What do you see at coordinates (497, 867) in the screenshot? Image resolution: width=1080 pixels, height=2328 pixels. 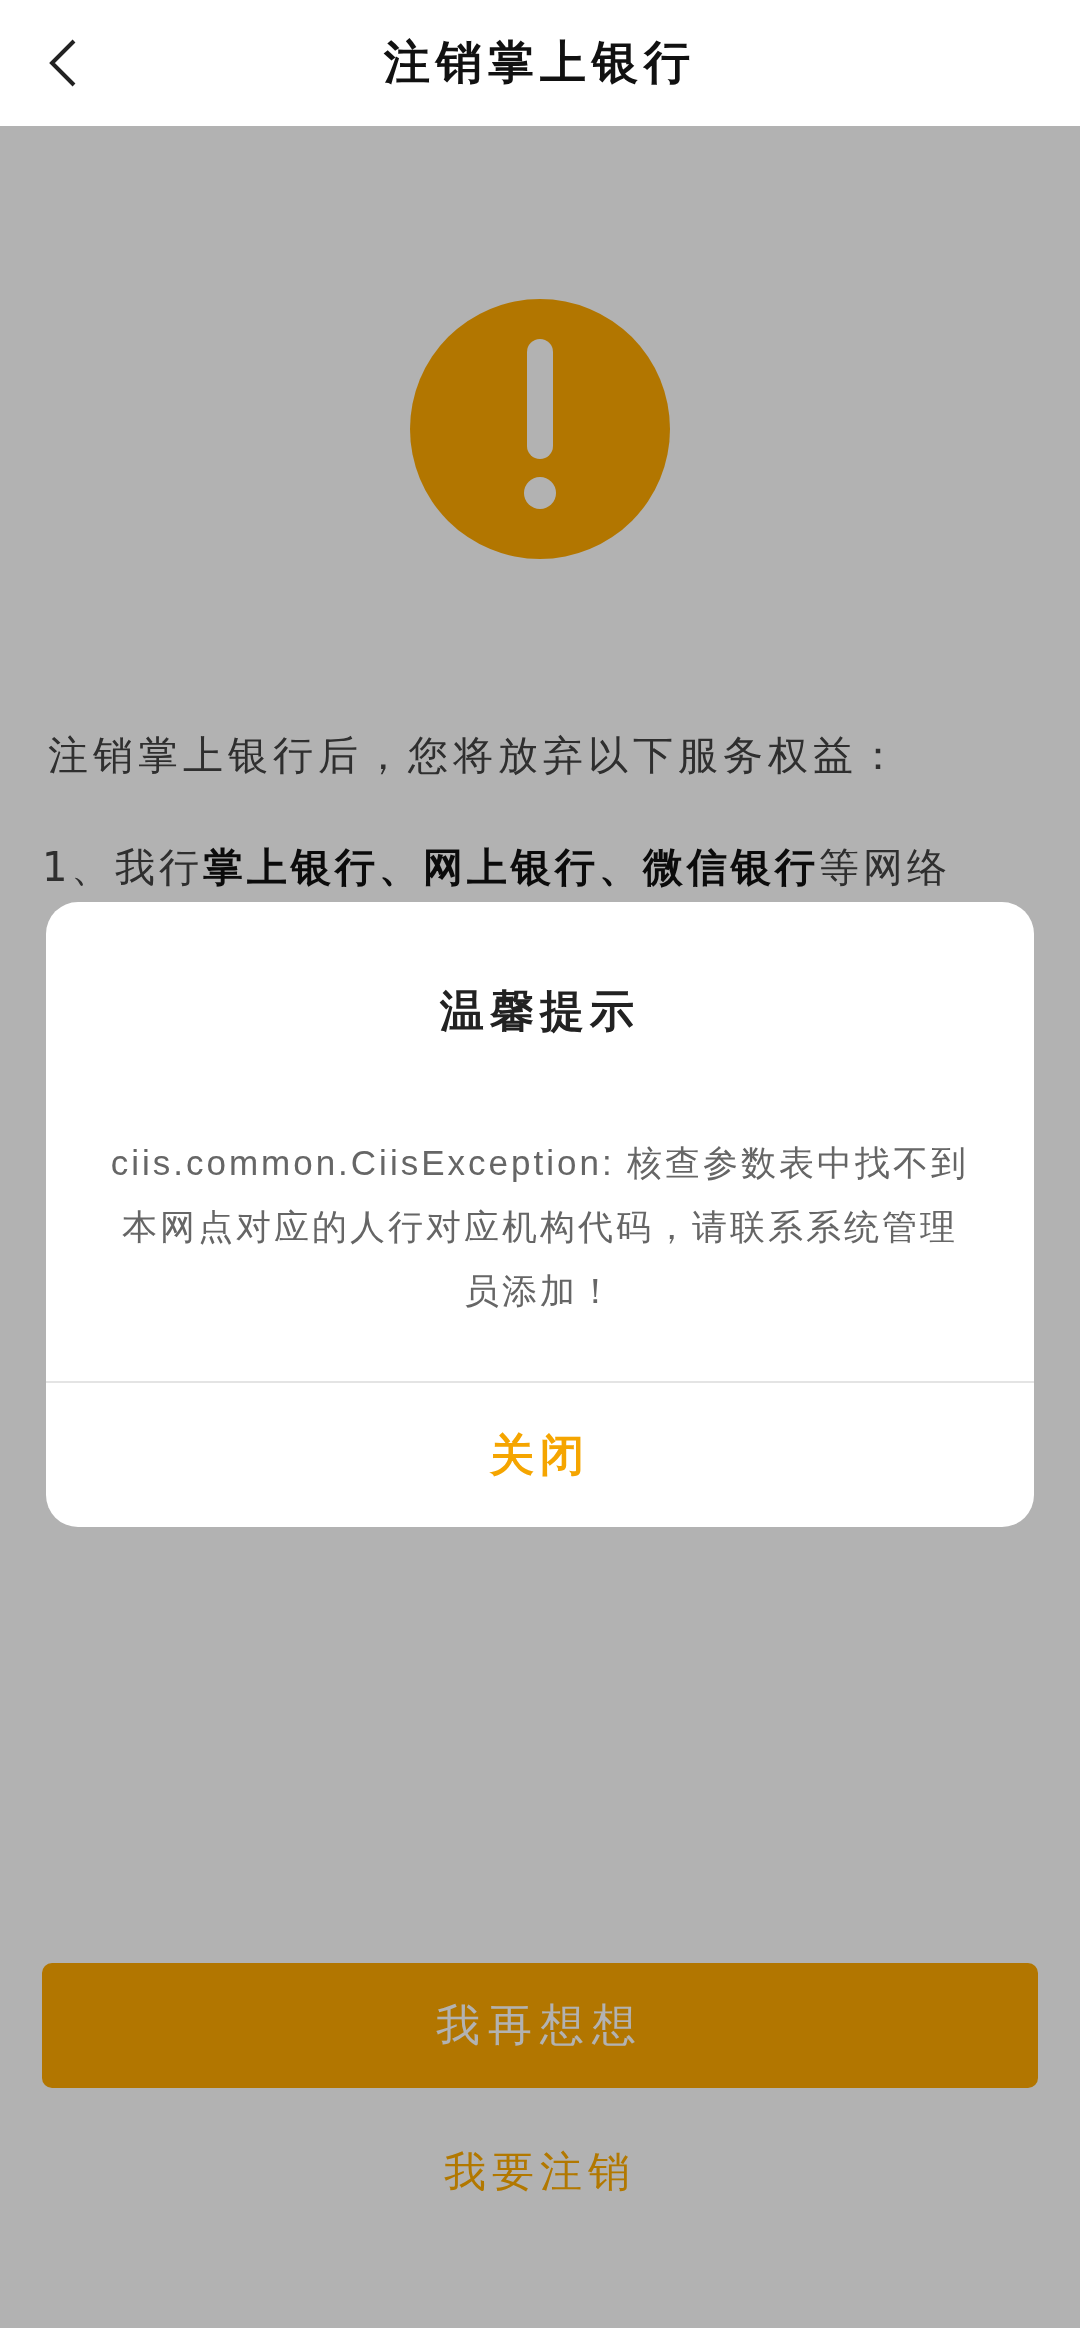 I see `benefit-text: 1、我行掌上银行、网上银行、微信银行等网络` at bounding box center [497, 867].